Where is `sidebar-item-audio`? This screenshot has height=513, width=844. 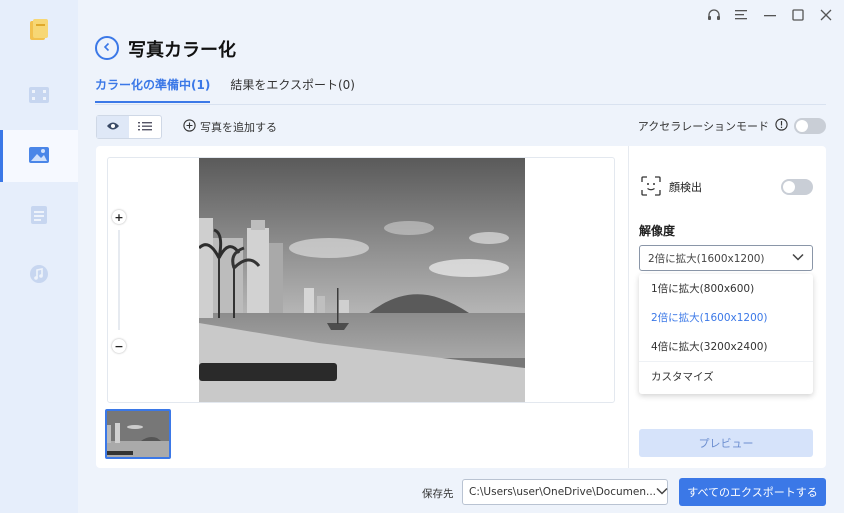
sidebar-item-audio is located at coordinates (39, 275).